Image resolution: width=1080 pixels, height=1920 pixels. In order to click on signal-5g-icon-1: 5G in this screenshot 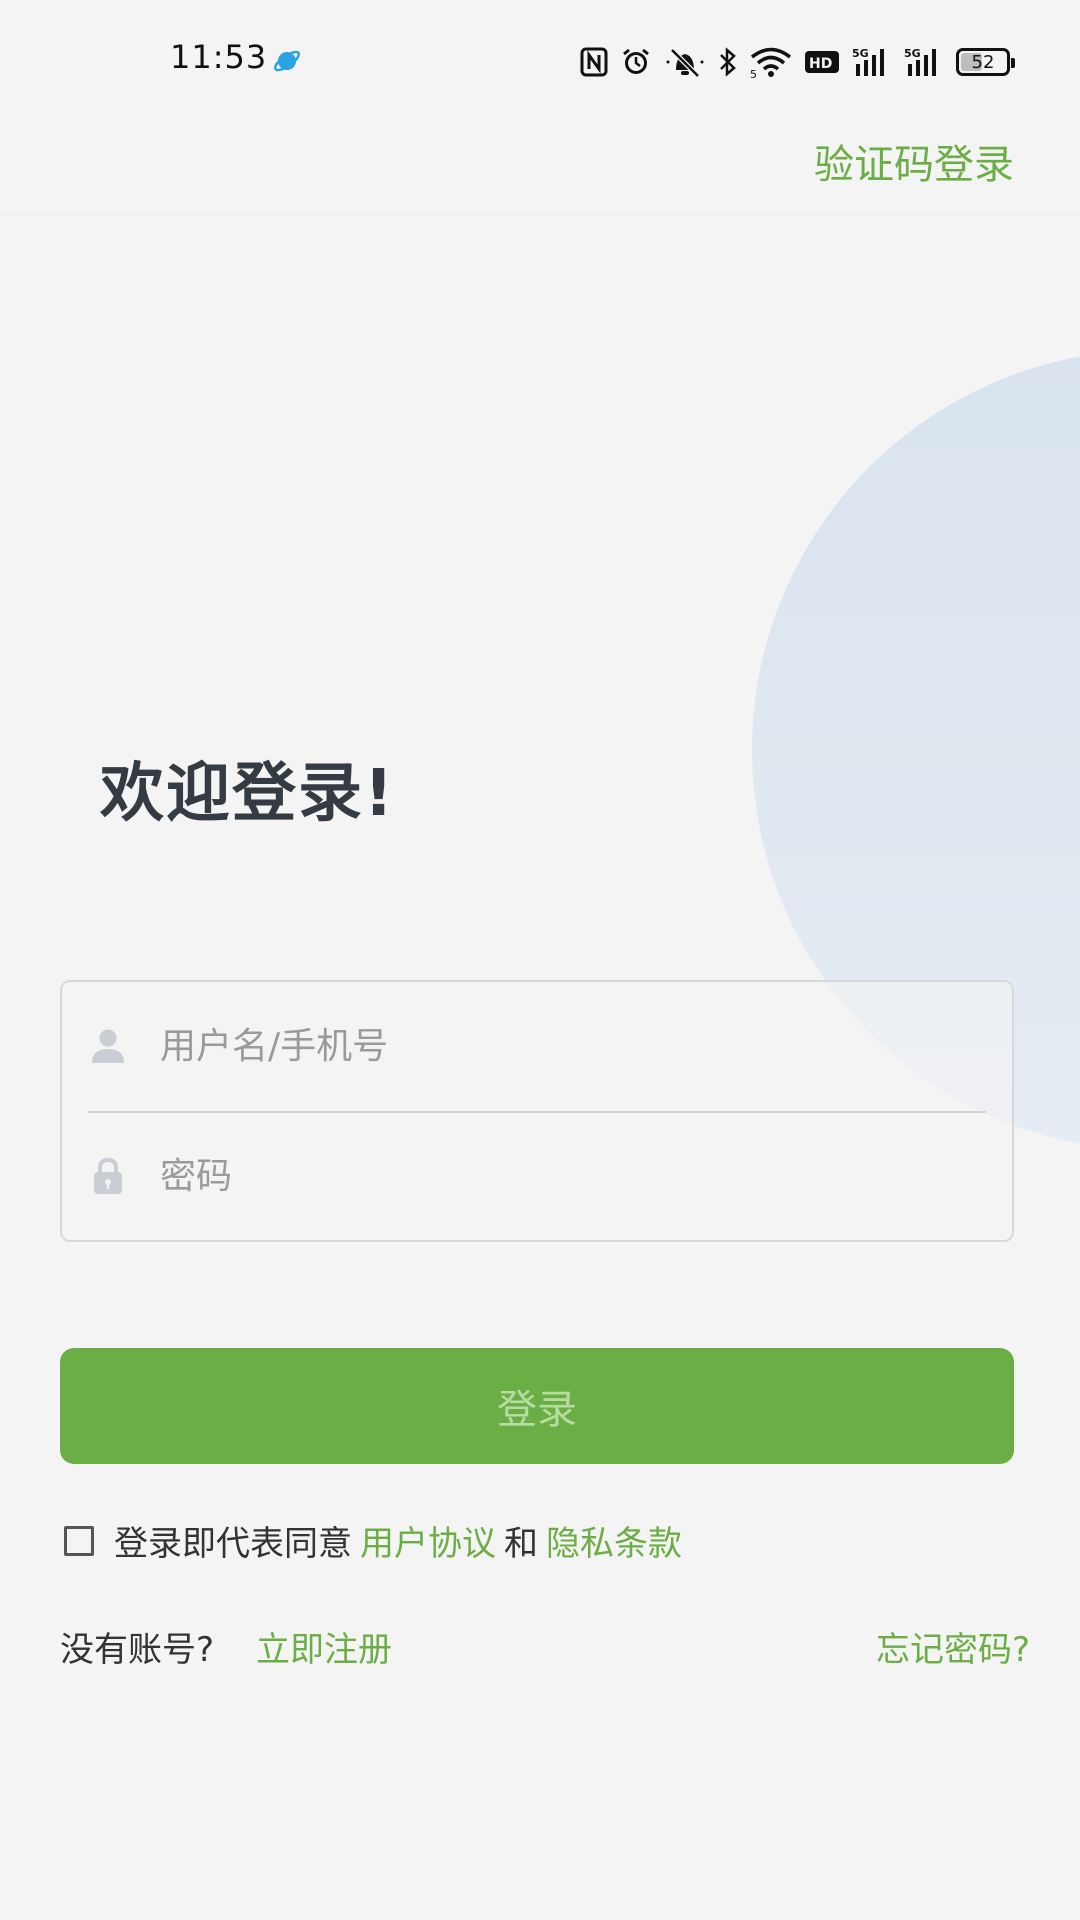, I will do `click(872, 62)`.